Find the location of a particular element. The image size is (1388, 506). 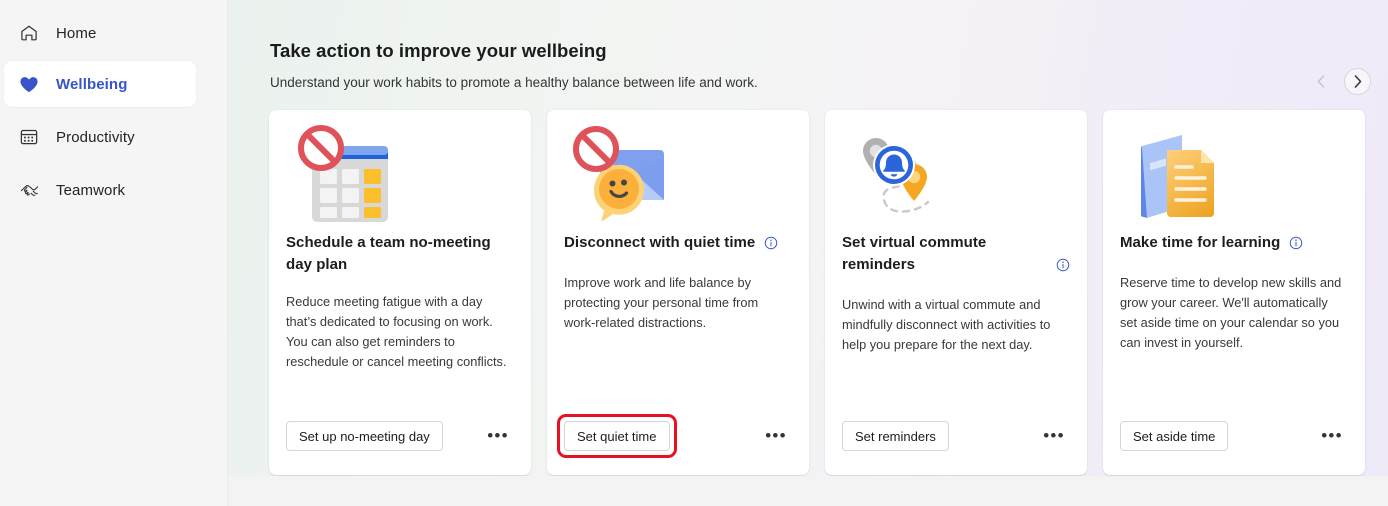

carousel-next-button is located at coordinates (1357, 81).